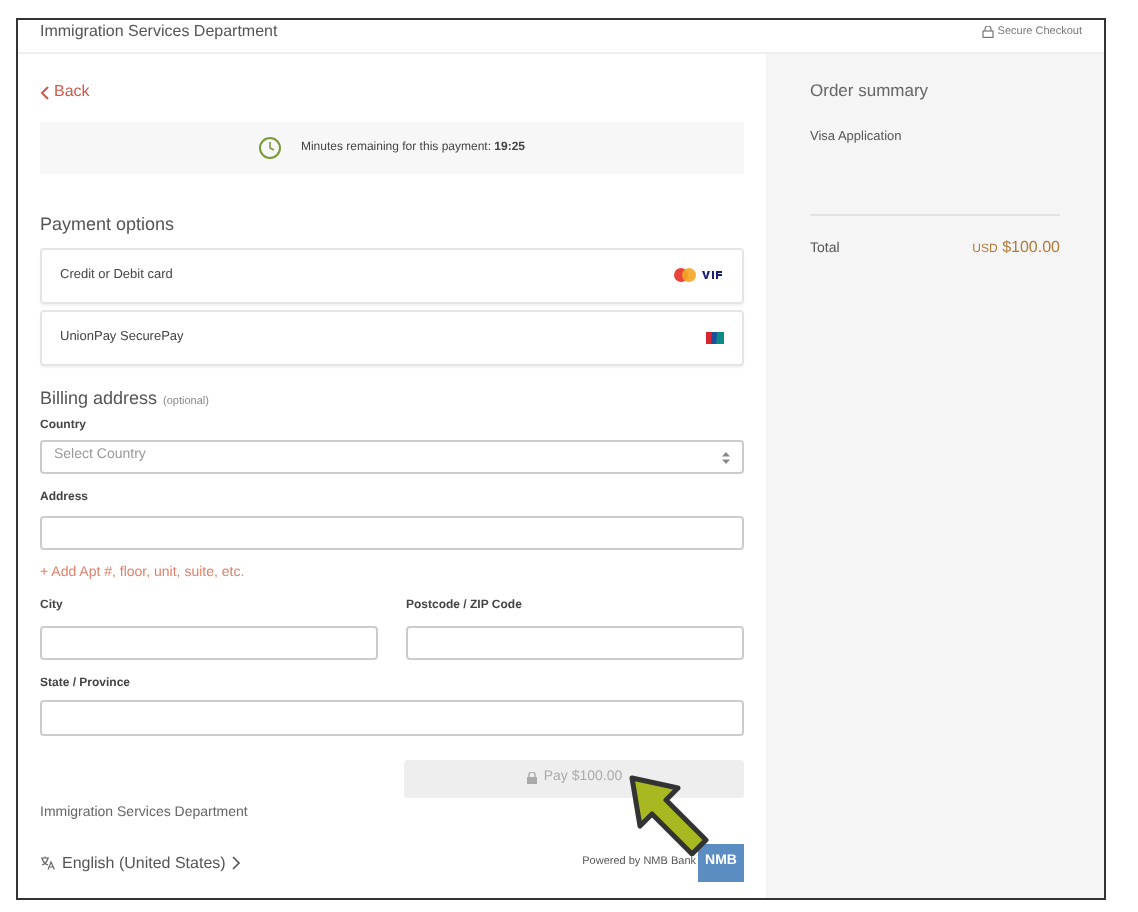  I want to click on back-link: Back, so click(392, 92).